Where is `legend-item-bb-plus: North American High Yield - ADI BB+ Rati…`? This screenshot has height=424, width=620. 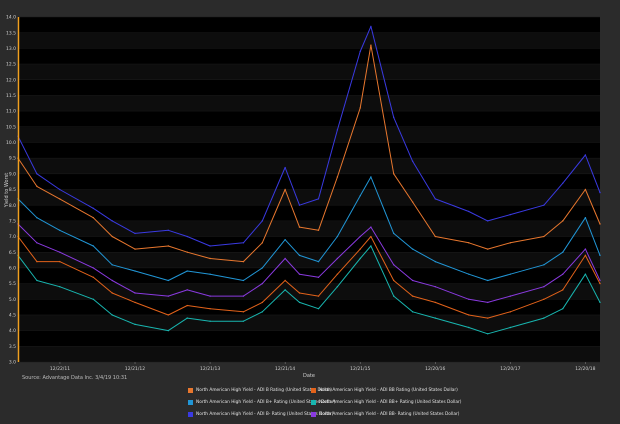
legend-item-bb-plus: North American High Yield - ADI BB+ Rati… is located at coordinates (386, 402).